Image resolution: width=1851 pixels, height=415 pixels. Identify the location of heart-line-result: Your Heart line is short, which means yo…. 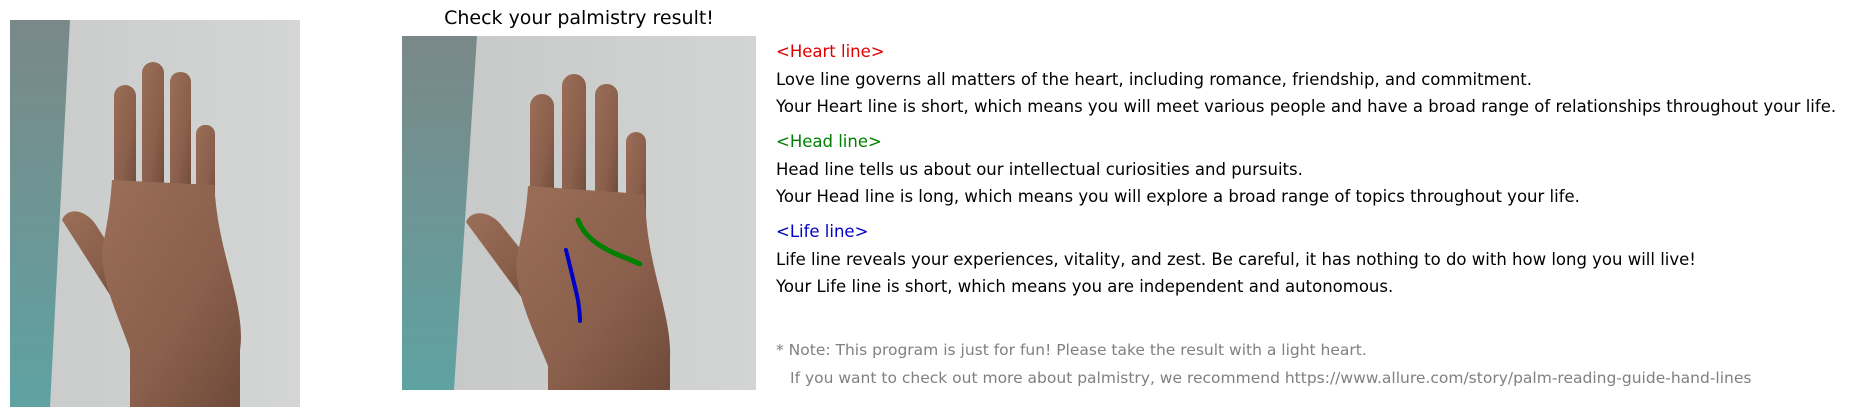
(1306, 106).